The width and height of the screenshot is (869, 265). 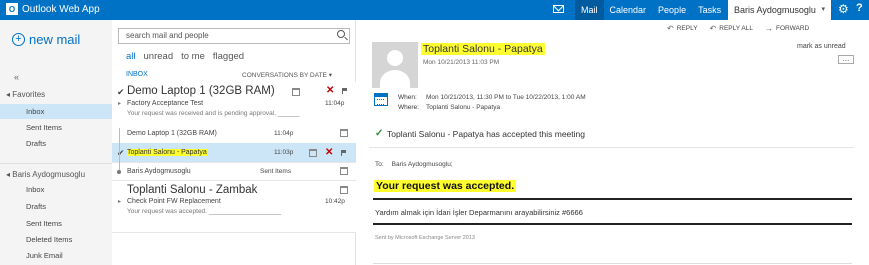 I want to click on folder-favorites-drafts: Drafts, so click(x=56, y=143).